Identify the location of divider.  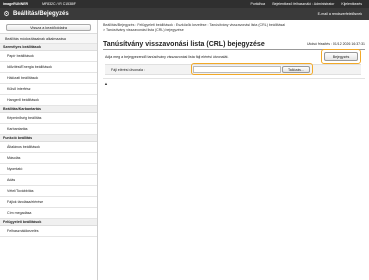
(234, 78).